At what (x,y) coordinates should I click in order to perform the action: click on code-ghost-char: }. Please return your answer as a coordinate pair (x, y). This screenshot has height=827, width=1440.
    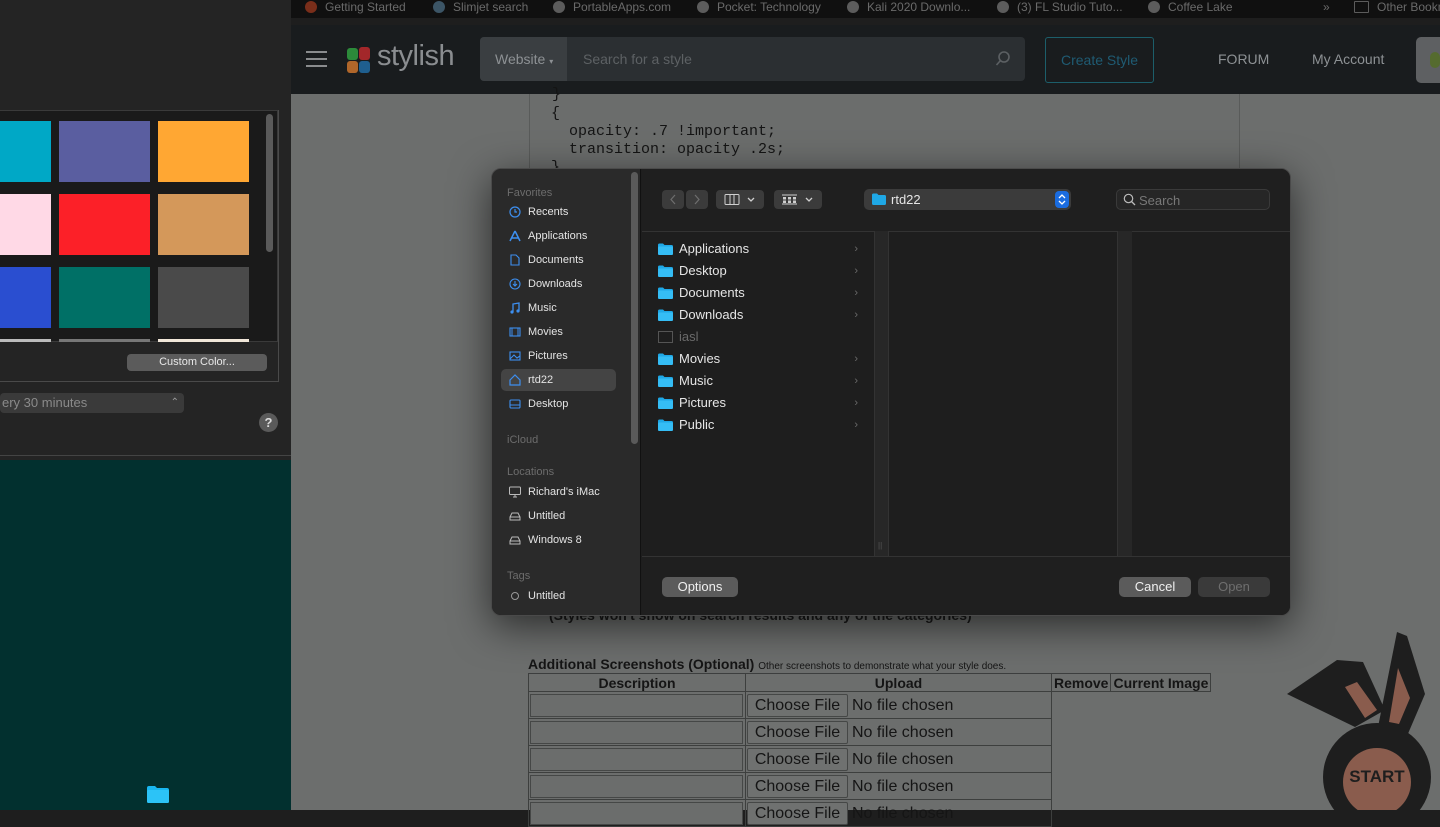
    Looking at the image, I should click on (557, 94).